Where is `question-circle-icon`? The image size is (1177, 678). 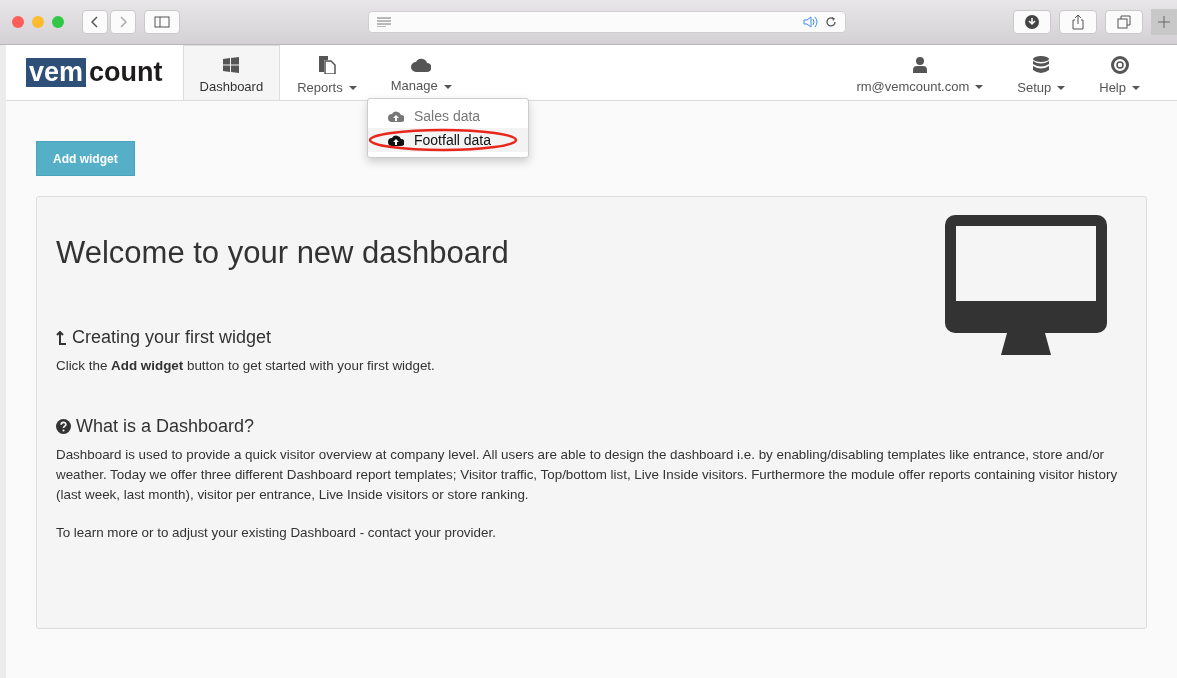
question-circle-icon is located at coordinates (63, 426).